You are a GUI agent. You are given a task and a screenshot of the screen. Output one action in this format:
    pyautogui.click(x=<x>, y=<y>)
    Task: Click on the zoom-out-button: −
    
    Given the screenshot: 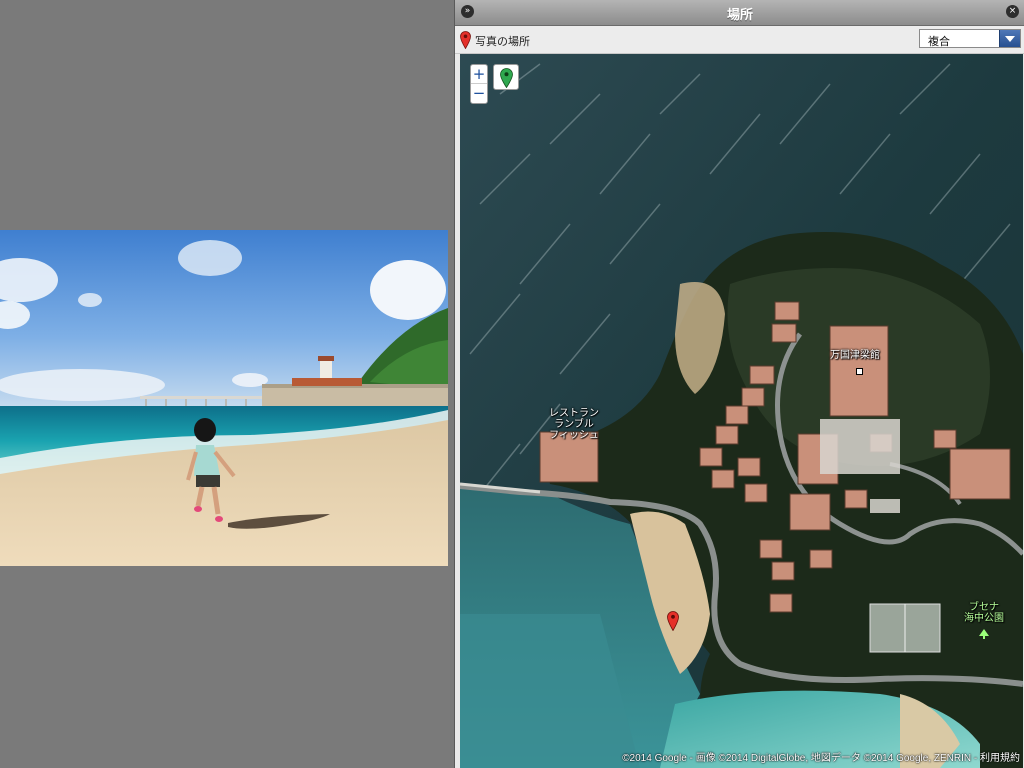 What is the action you would take?
    pyautogui.click(x=479, y=93)
    